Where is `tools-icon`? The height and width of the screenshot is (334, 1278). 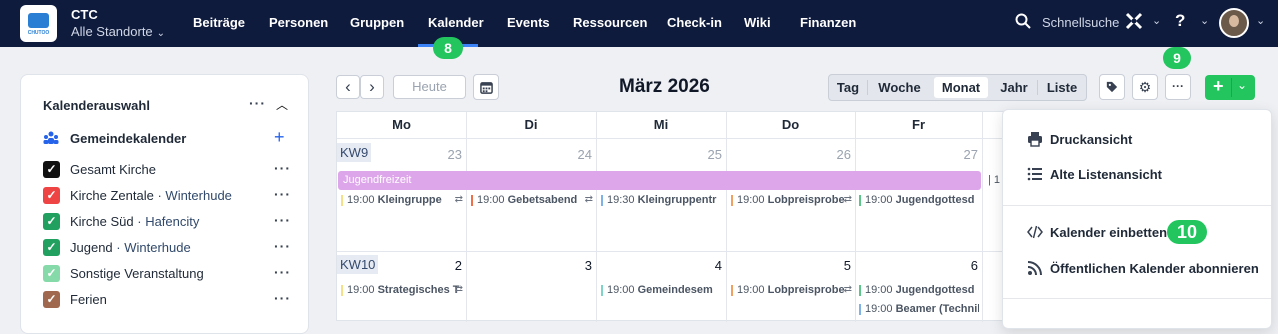 tools-icon is located at coordinates (1134, 21).